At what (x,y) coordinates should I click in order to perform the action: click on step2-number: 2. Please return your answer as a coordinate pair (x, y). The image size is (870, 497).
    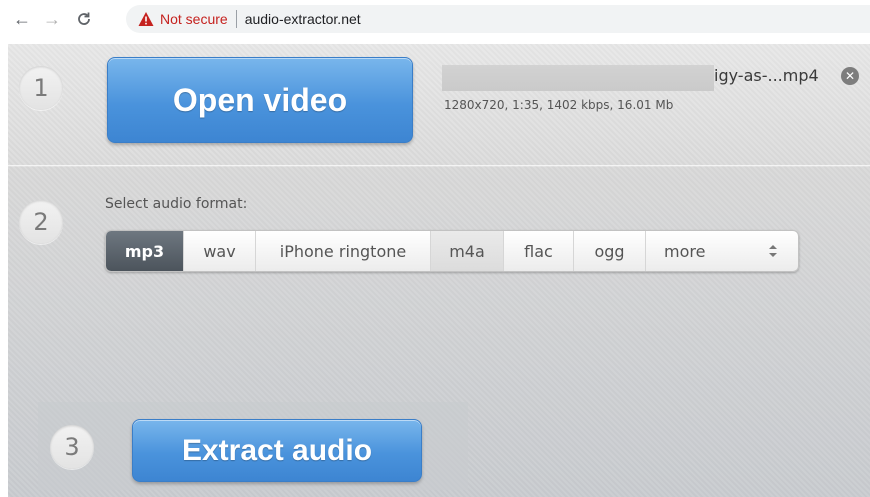
    Looking at the image, I should click on (41, 222).